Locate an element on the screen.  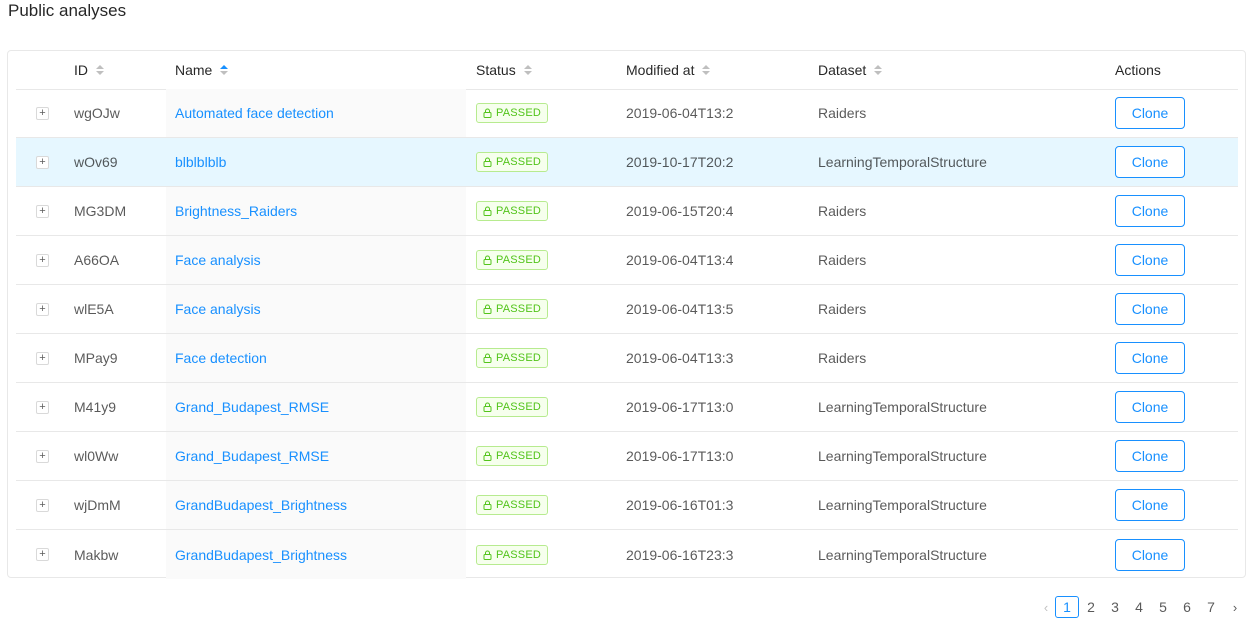
page-3-button: 3 is located at coordinates (1115, 607).